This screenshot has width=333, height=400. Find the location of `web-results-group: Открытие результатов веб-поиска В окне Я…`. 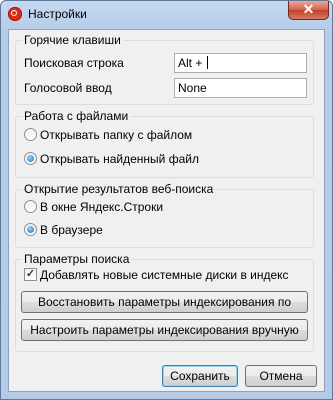

web-results-group: Открытие результатов веб-поиска В окне Я… is located at coordinates (164, 215).